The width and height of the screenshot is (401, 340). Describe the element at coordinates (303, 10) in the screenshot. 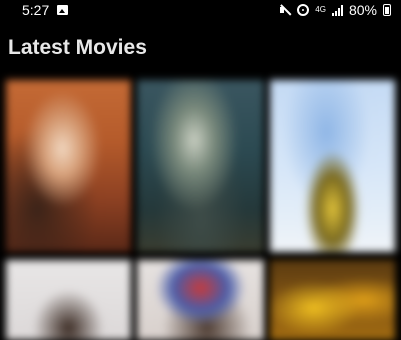

I see `hotspot-icon` at that location.